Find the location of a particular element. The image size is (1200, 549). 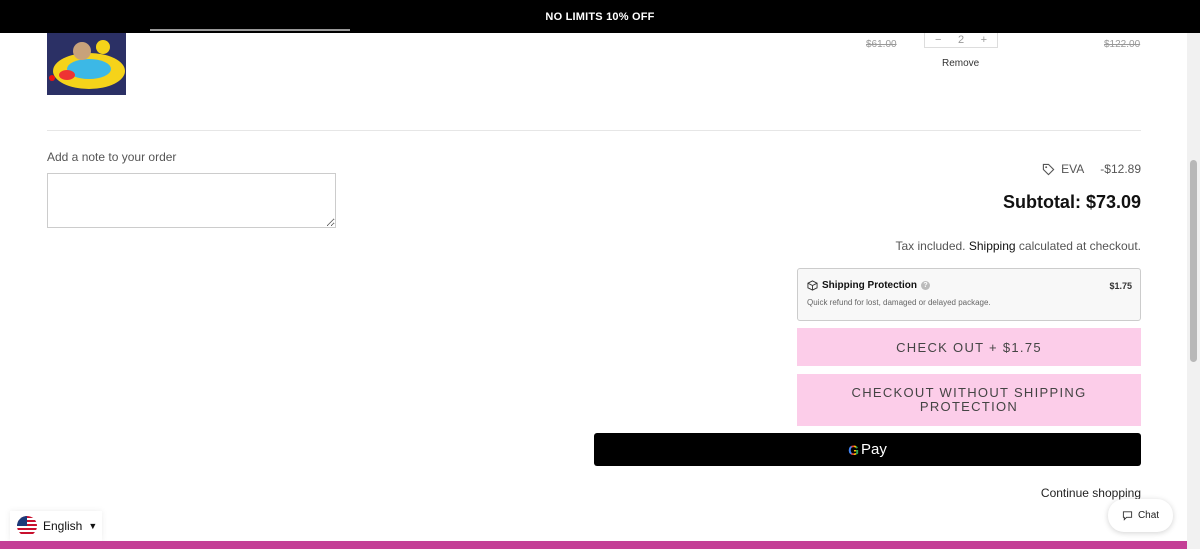

language-selector: English ▼ is located at coordinates (56, 526).